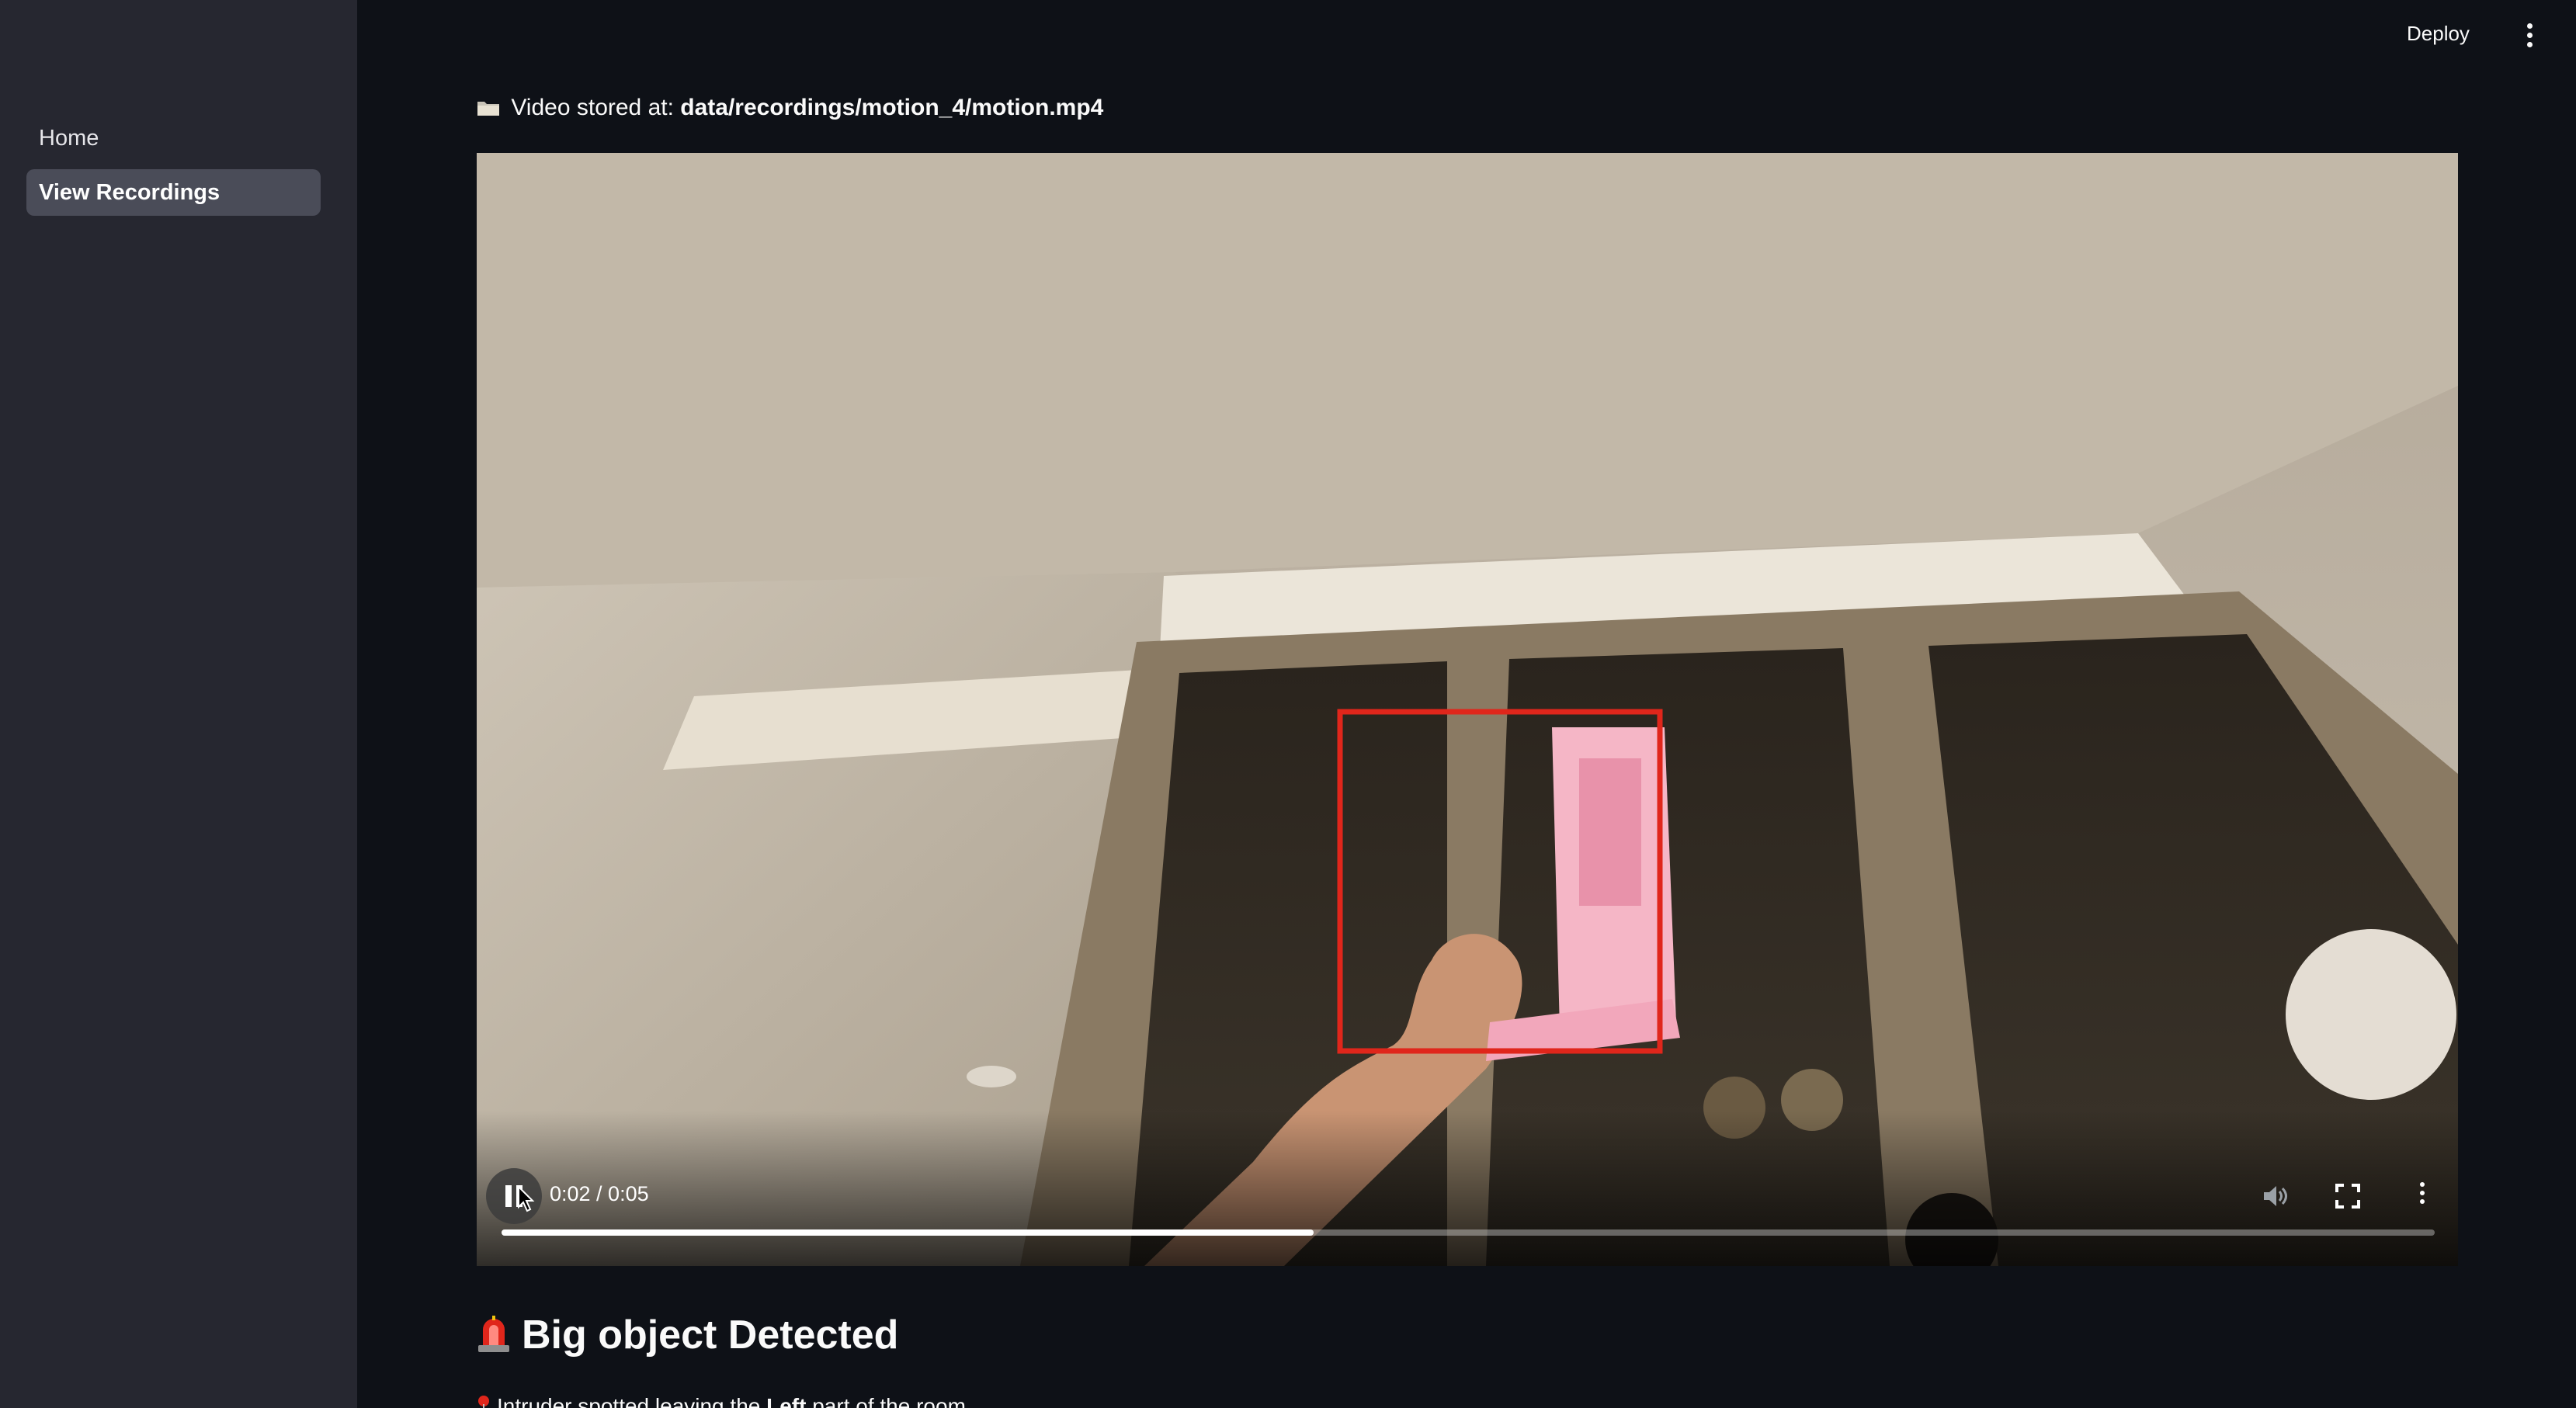 The width and height of the screenshot is (2576, 1408). Describe the element at coordinates (2438, 34) in the screenshot. I see `deploy-button: Deploy` at that location.